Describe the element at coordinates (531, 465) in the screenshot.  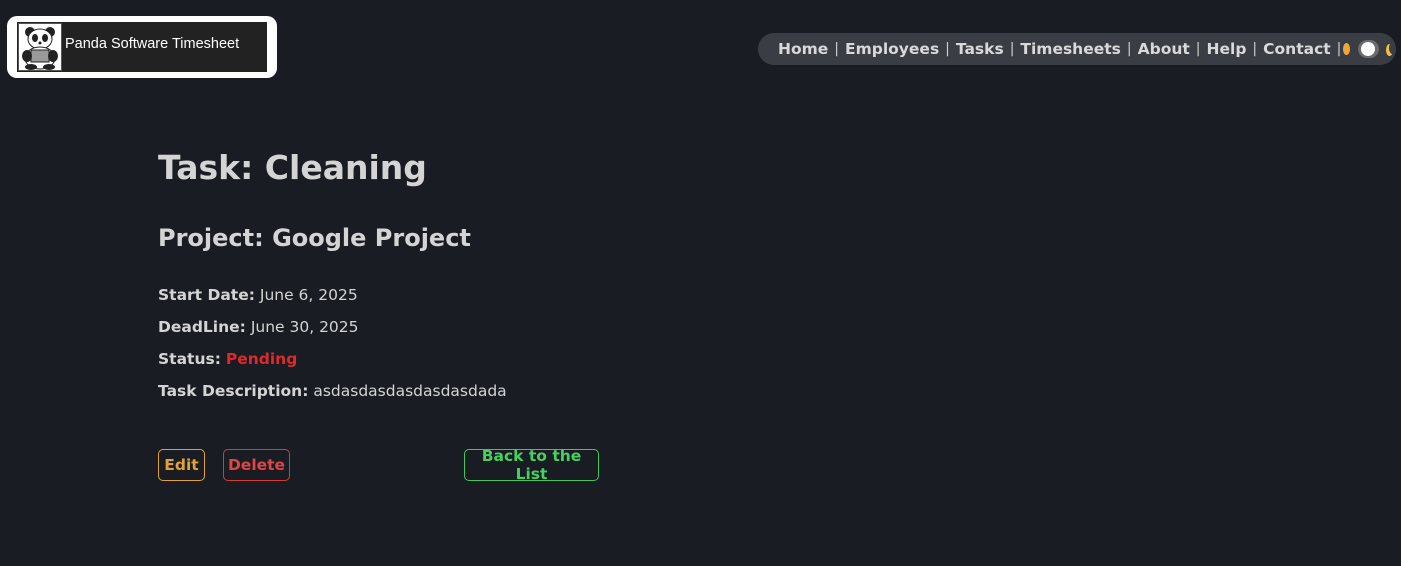
I see `back-to-list-button: Back to the List` at that location.